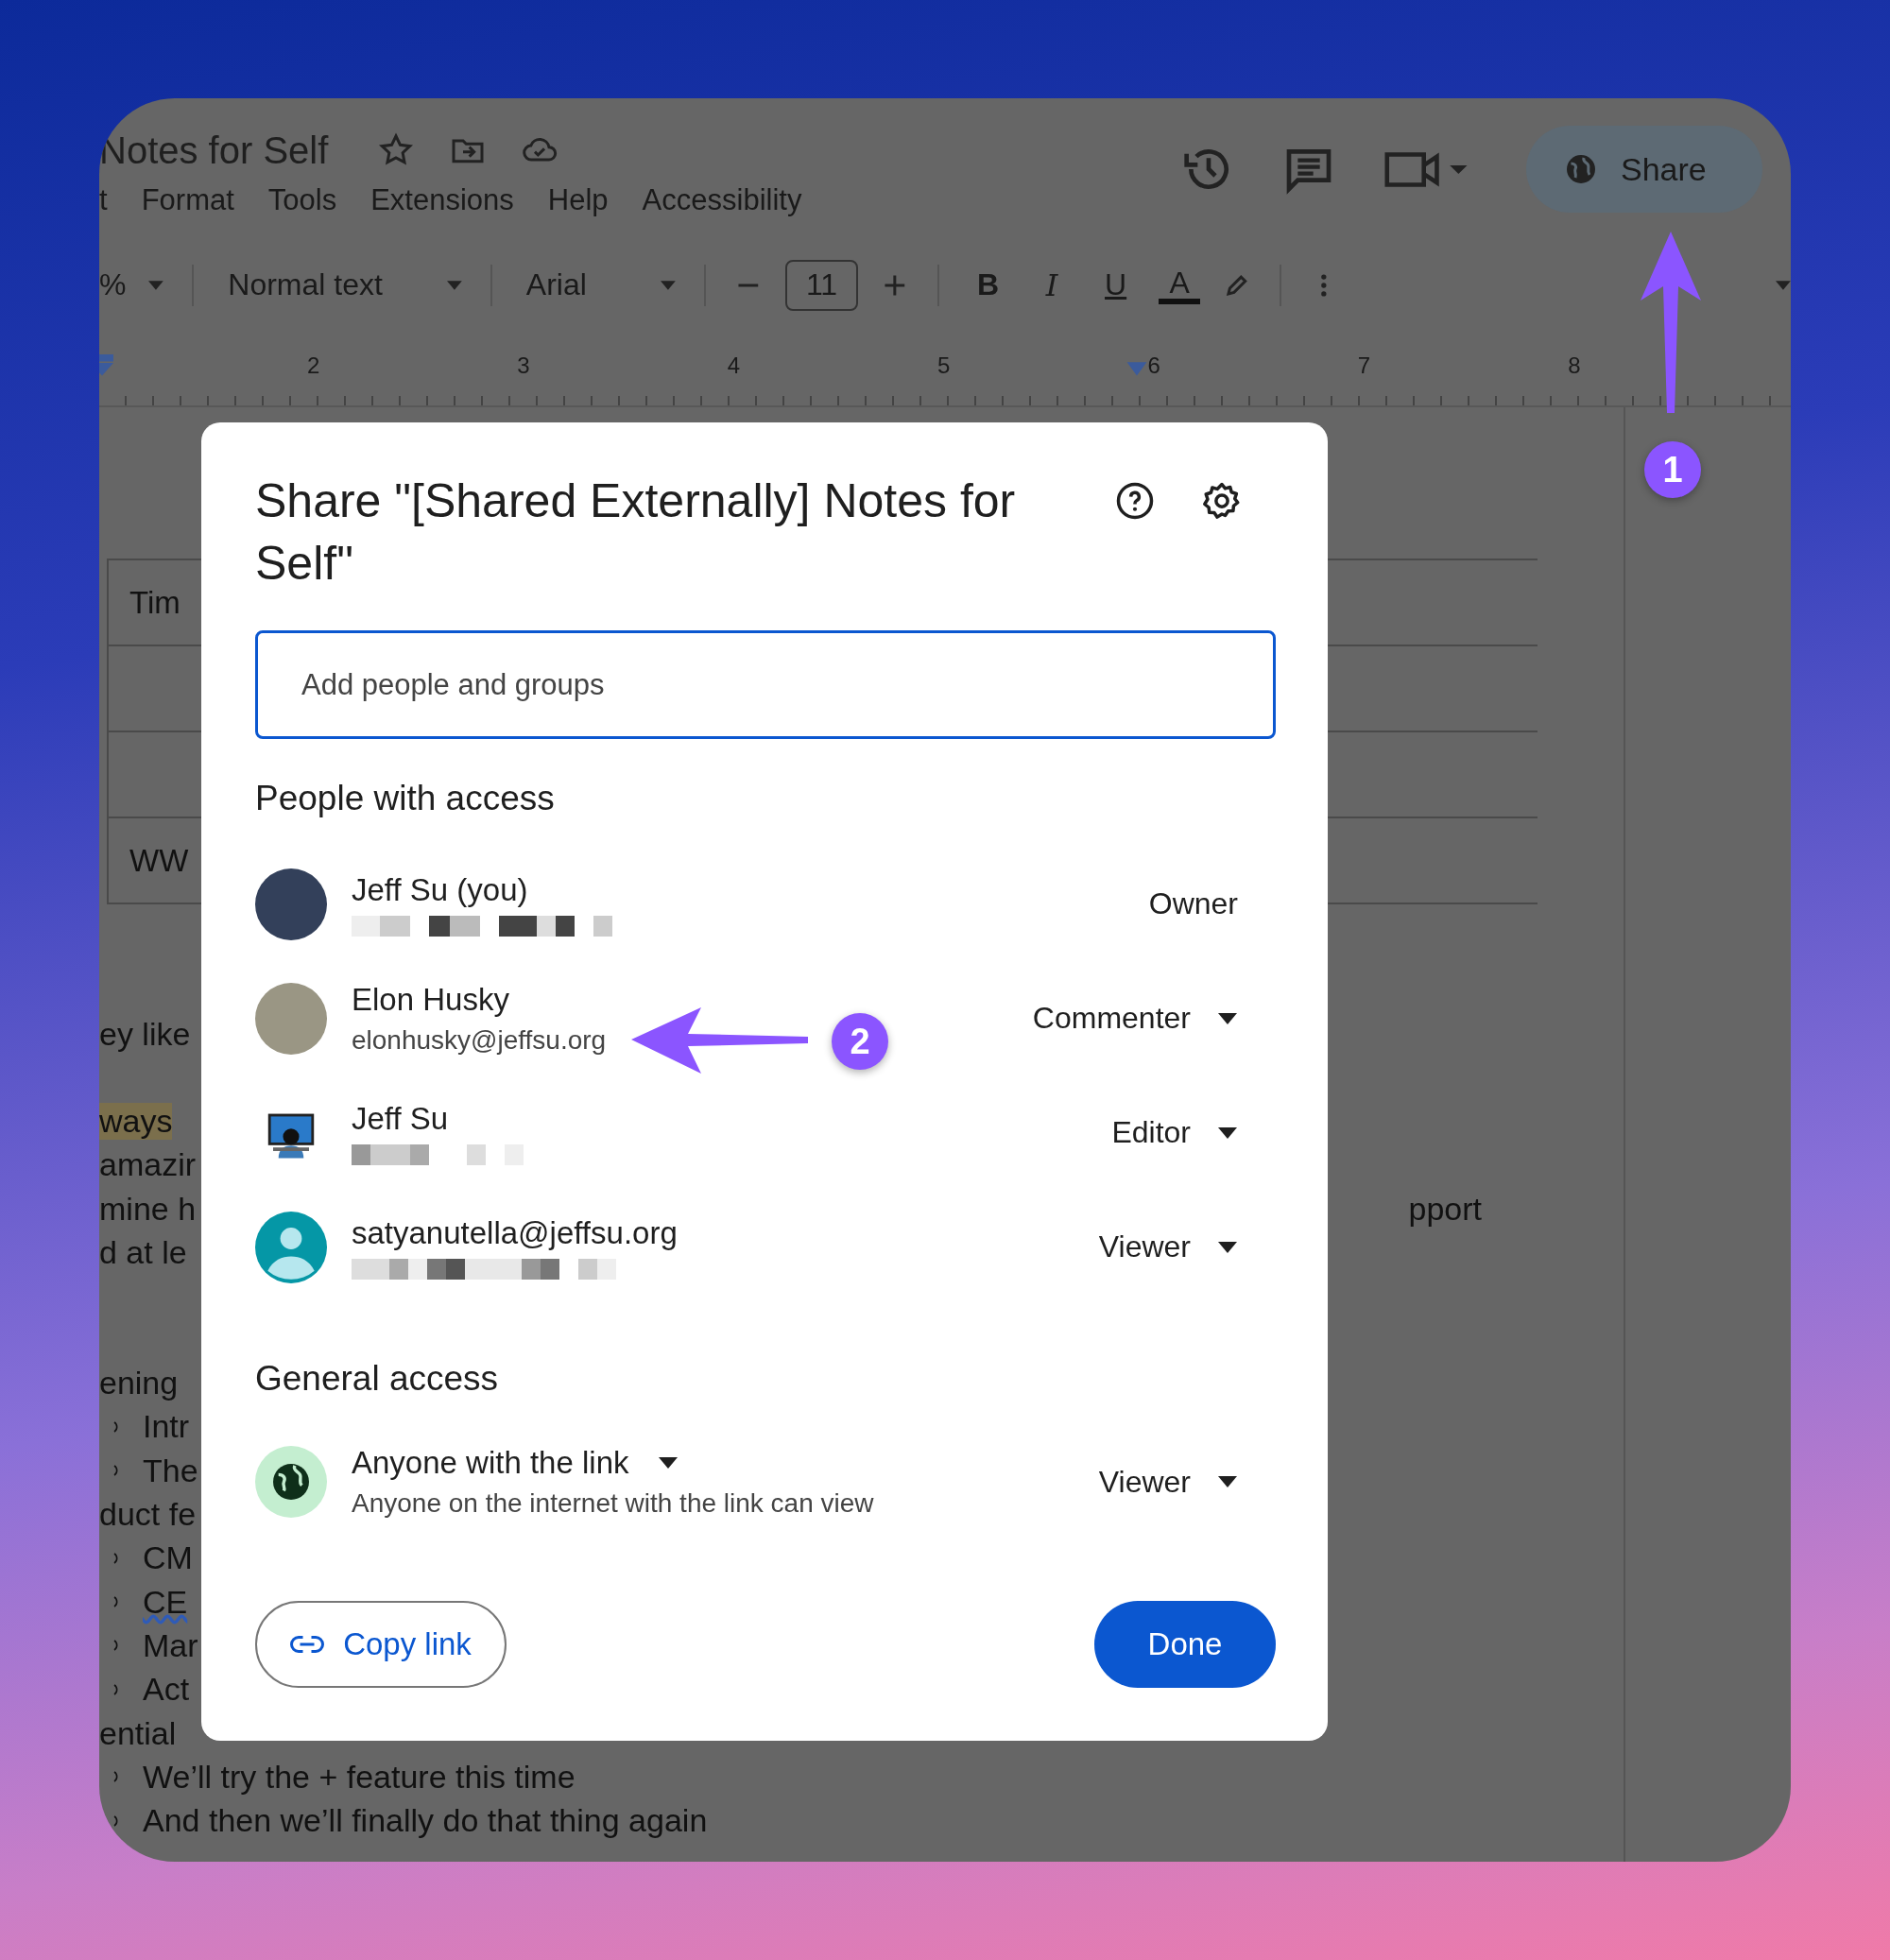 The height and width of the screenshot is (1960, 1890). Describe the element at coordinates (1364, 365) in the screenshot. I see `ruler-number: 7` at that location.